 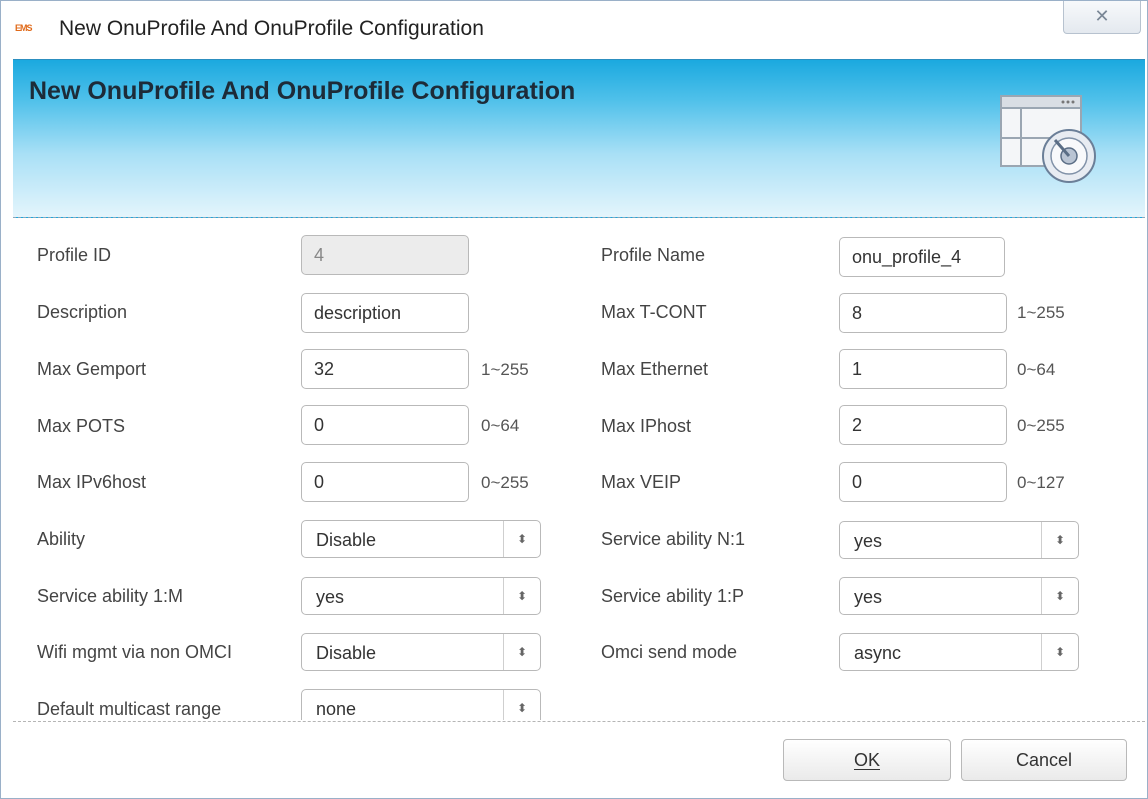 I want to click on default-multicast-range-value: none, so click(x=336, y=709).